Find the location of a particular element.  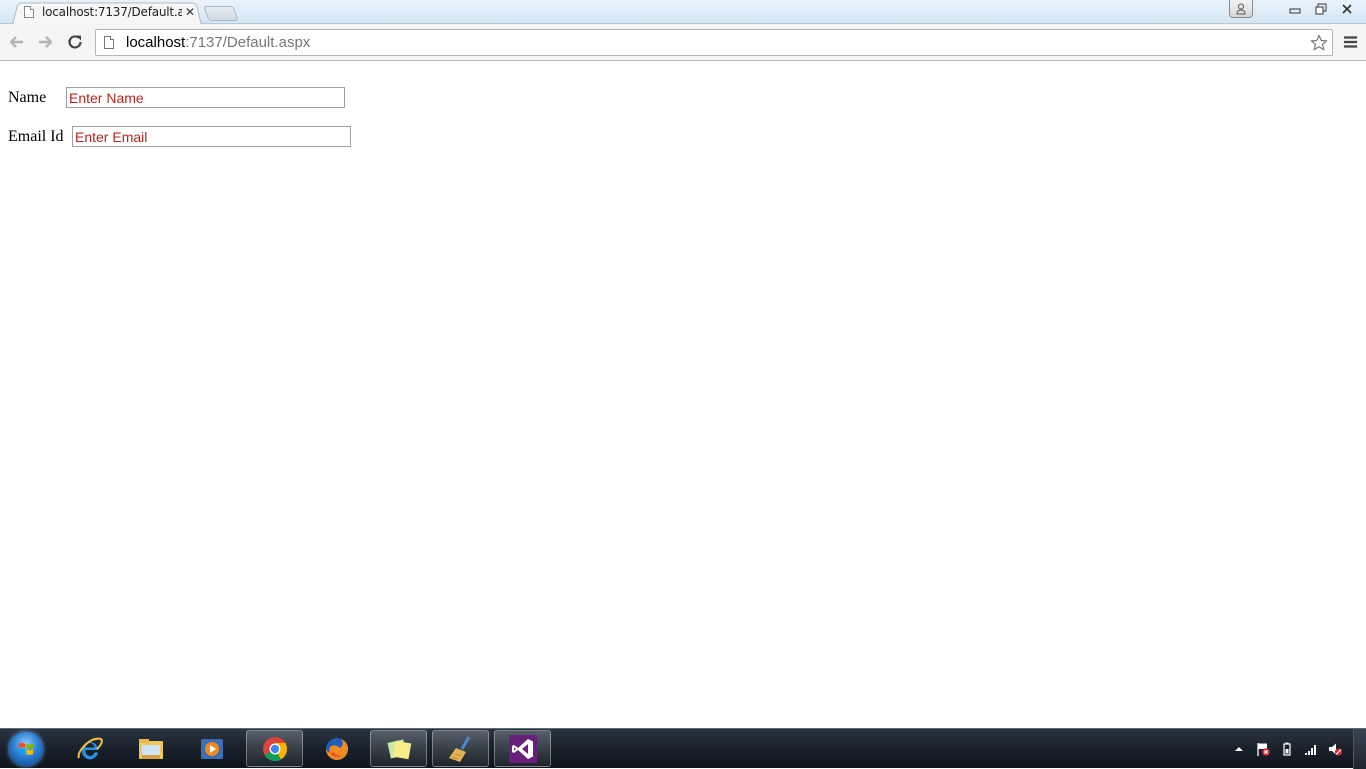

media-player-icon is located at coordinates (211, 748).